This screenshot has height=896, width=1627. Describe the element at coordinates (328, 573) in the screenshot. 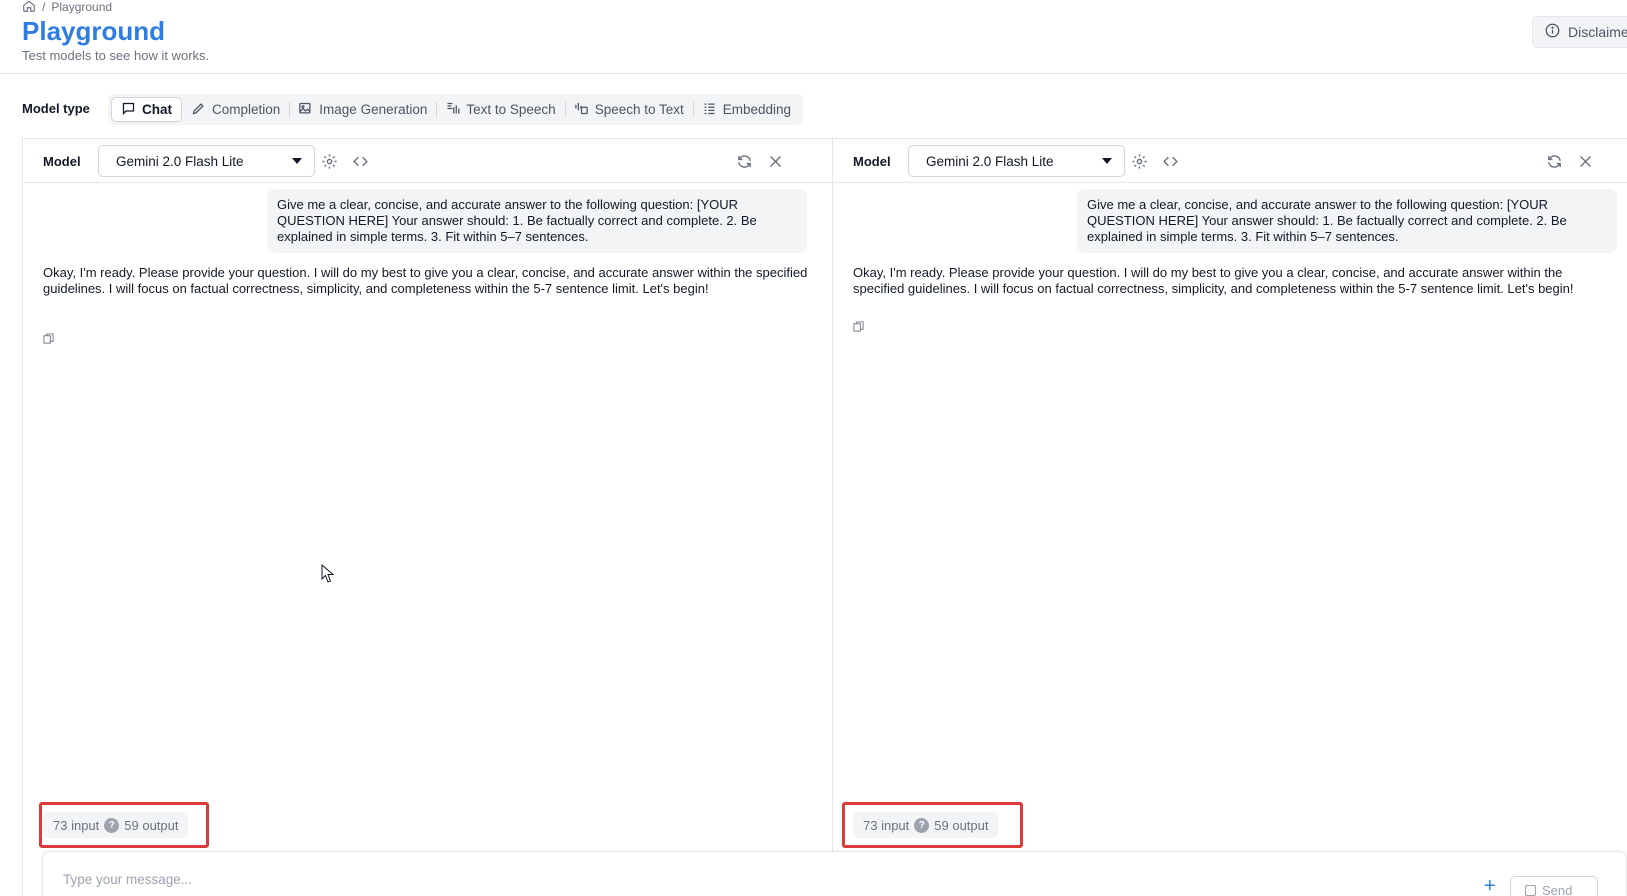

I see `mouse-cursor-icon` at that location.